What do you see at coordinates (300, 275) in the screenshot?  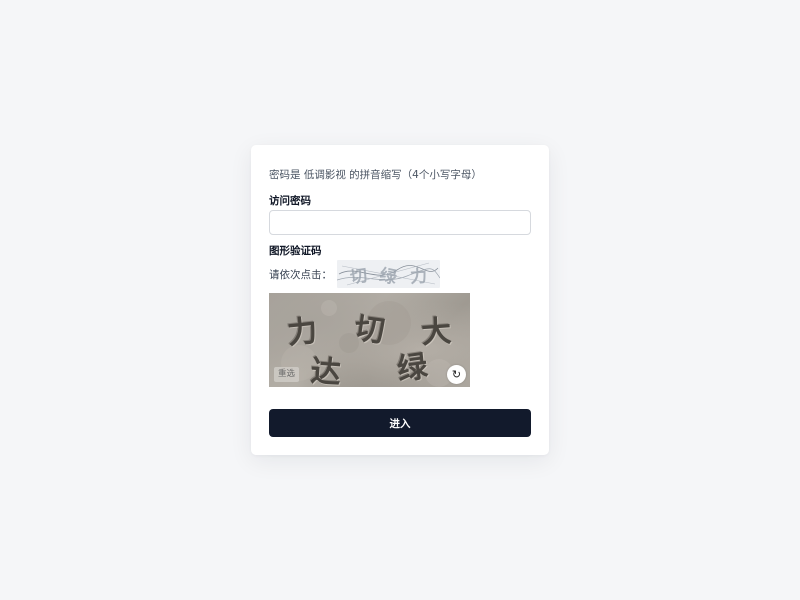 I see `captcha-prompt: 请依次点击：` at bounding box center [300, 275].